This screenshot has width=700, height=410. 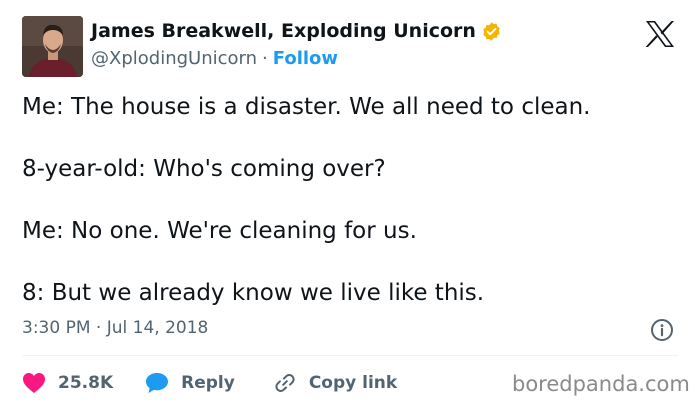 What do you see at coordinates (157, 383) in the screenshot?
I see `speech-bubble-icon` at bounding box center [157, 383].